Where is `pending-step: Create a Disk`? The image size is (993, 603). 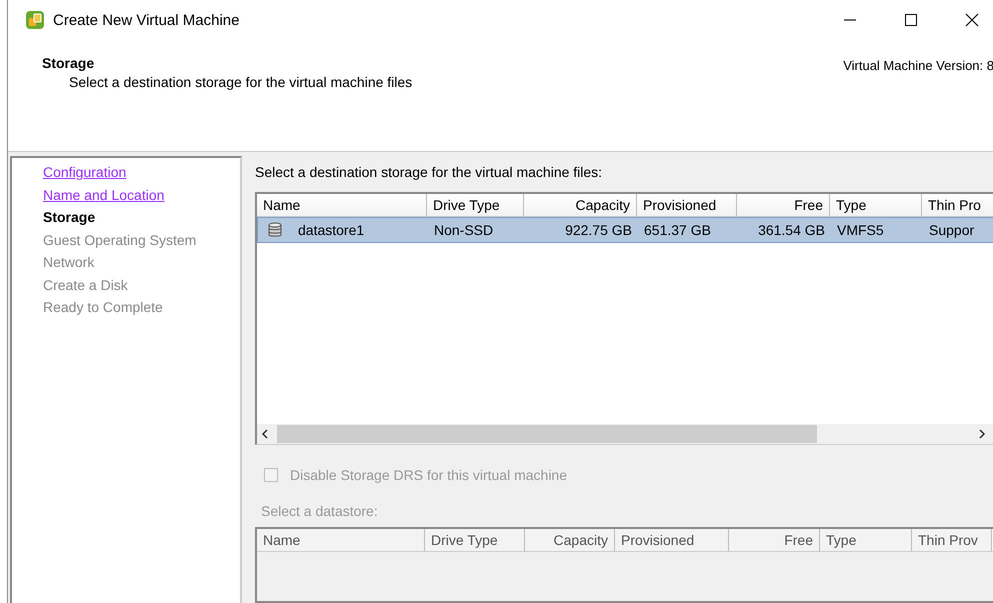
pending-step: Create a Disk is located at coordinates (85, 285).